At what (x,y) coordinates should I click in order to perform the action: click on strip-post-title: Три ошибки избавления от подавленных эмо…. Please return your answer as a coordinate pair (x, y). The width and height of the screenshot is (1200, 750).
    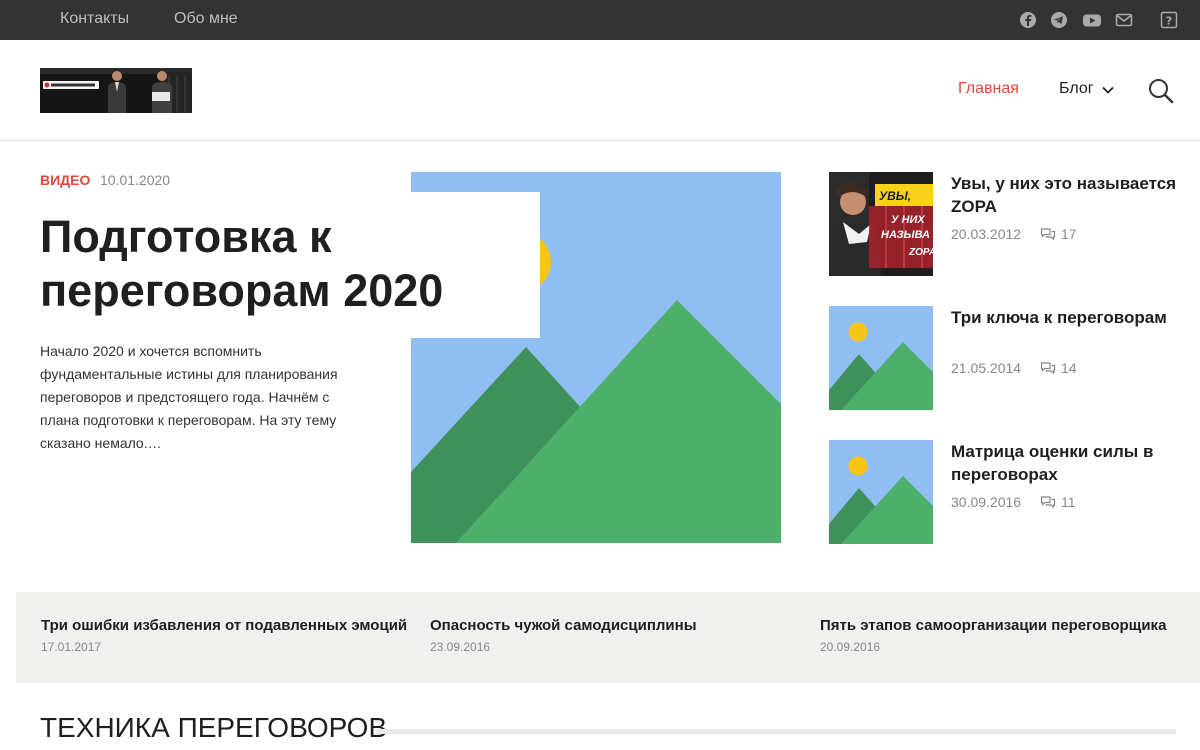
    Looking at the image, I should click on (224, 625).